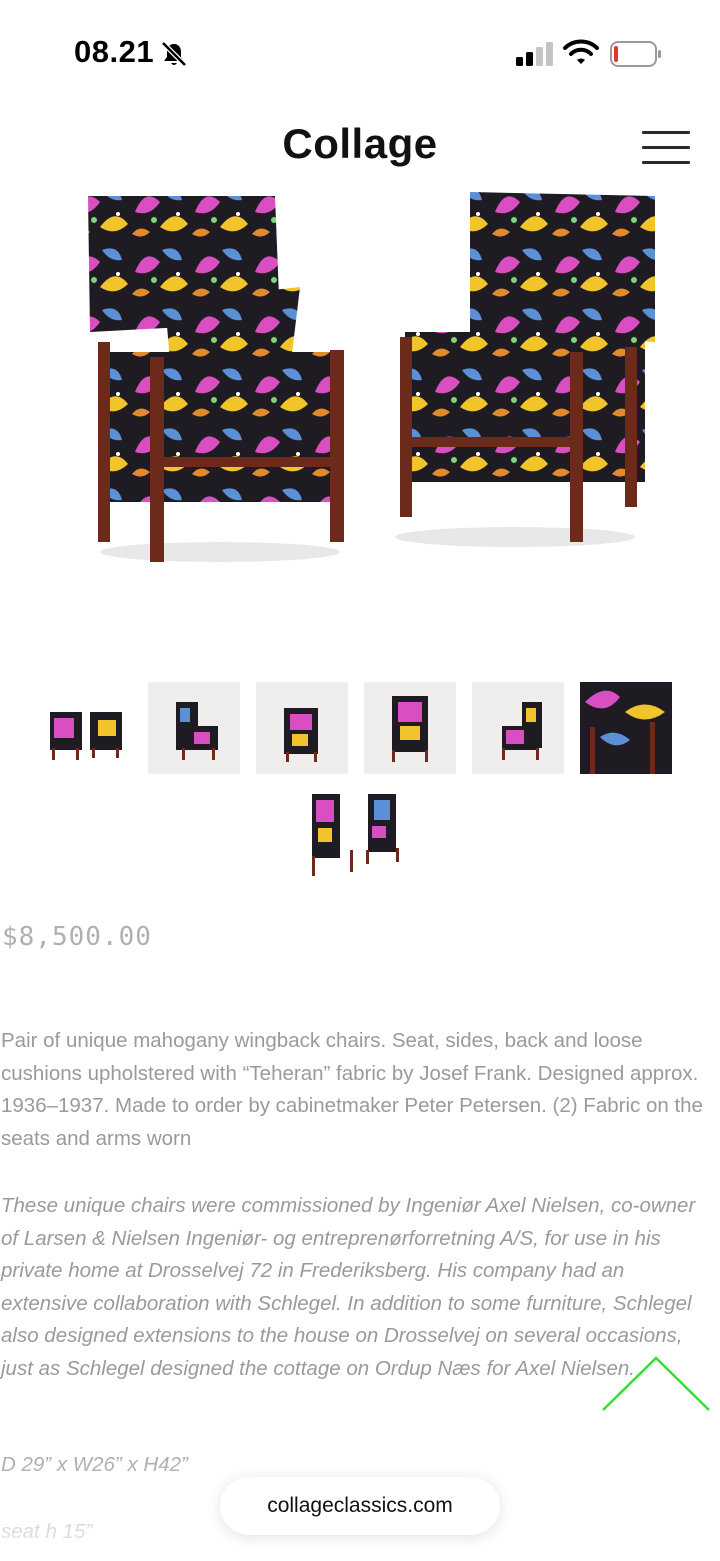 The image size is (720, 1561). I want to click on browser-address-bar: collageclassics.com, so click(360, 1506).